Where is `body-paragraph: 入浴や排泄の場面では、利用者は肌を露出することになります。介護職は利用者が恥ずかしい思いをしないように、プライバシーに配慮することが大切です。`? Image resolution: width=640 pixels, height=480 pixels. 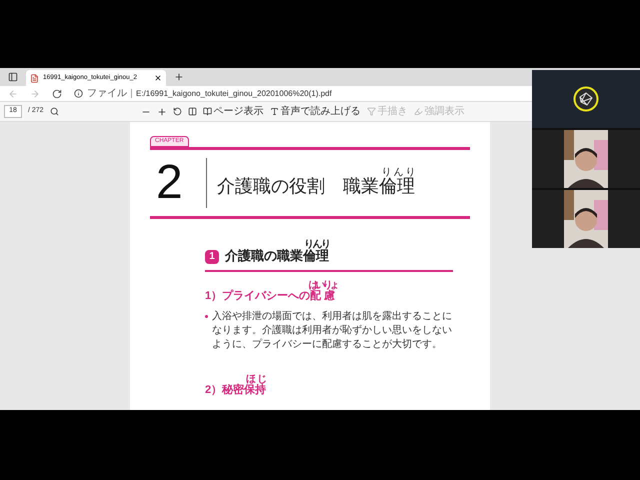
body-paragraph: 入浴や排泄の場面では、利用者は肌を露出することになります。介護職は利用者が恥ずかしい思いをしないように、プライバシーに配慮することが大切です。 is located at coordinates (332, 331).